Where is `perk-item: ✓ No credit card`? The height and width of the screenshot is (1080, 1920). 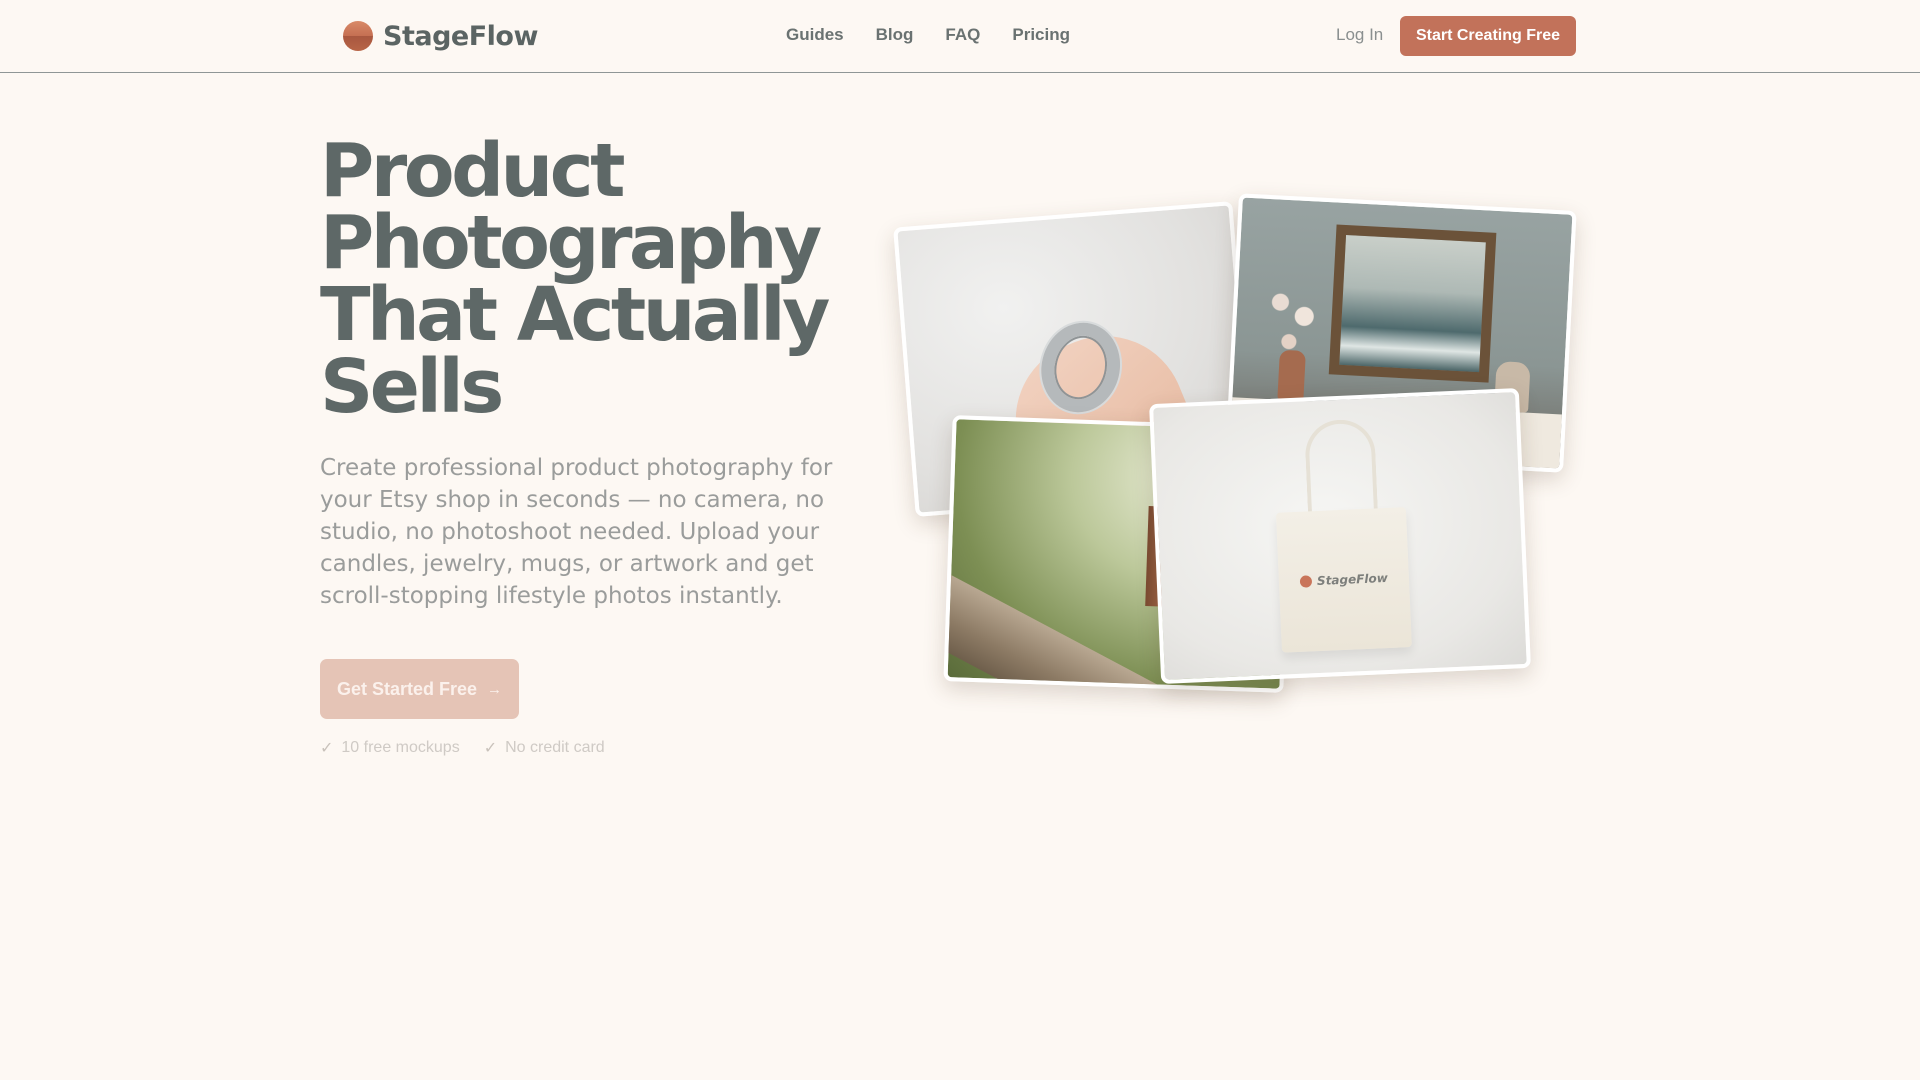 perk-item: ✓ No credit card is located at coordinates (544, 748).